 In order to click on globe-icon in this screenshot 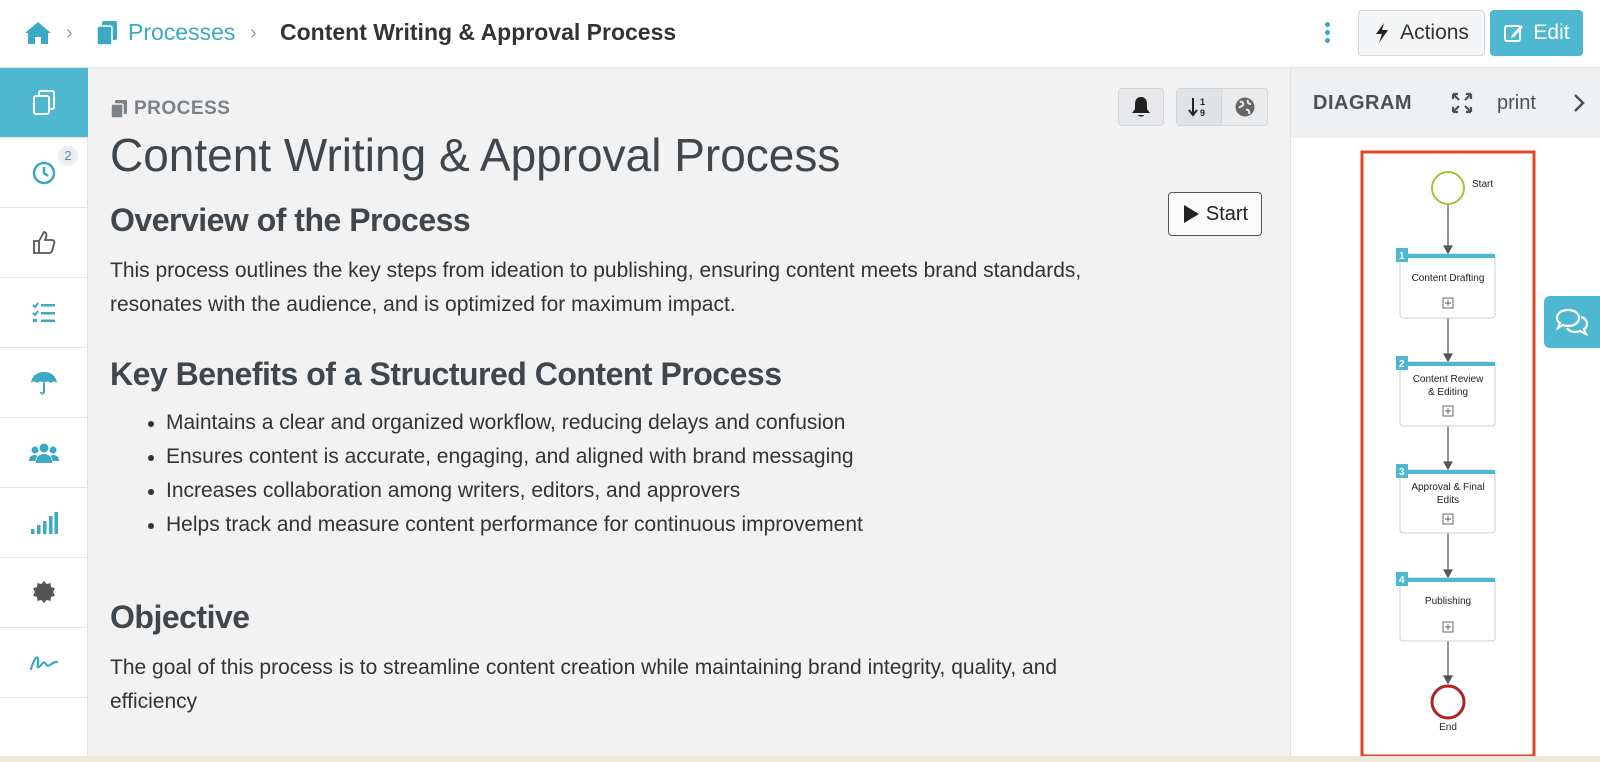, I will do `click(1244, 107)`.